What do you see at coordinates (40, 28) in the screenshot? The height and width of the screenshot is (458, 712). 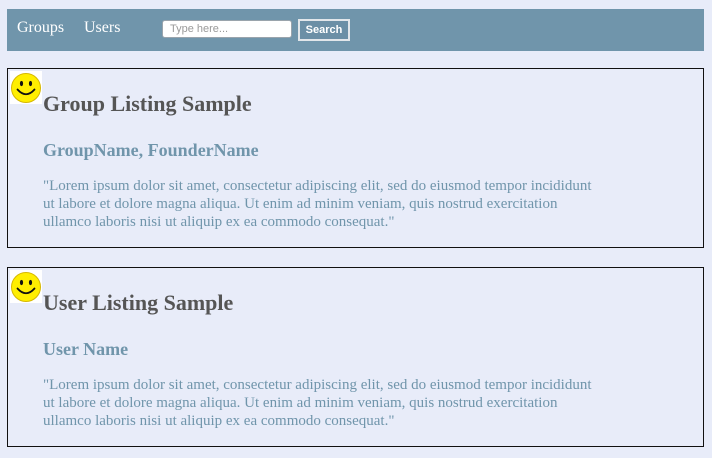 I see `nav-link-groups: Groups` at bounding box center [40, 28].